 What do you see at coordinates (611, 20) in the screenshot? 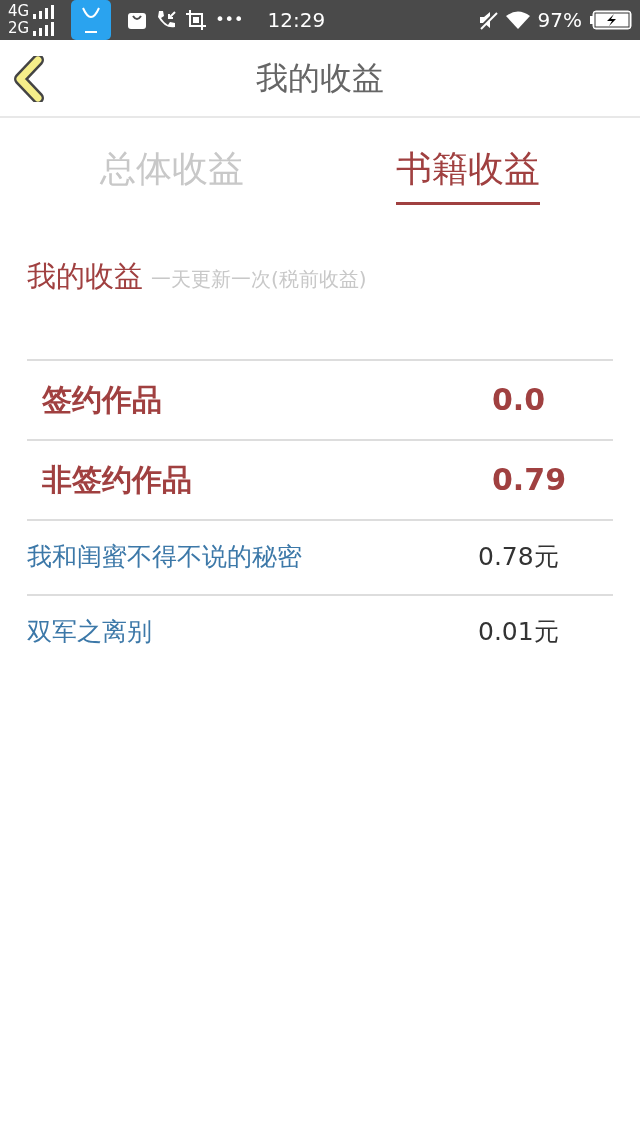
I see `battery-icon` at bounding box center [611, 20].